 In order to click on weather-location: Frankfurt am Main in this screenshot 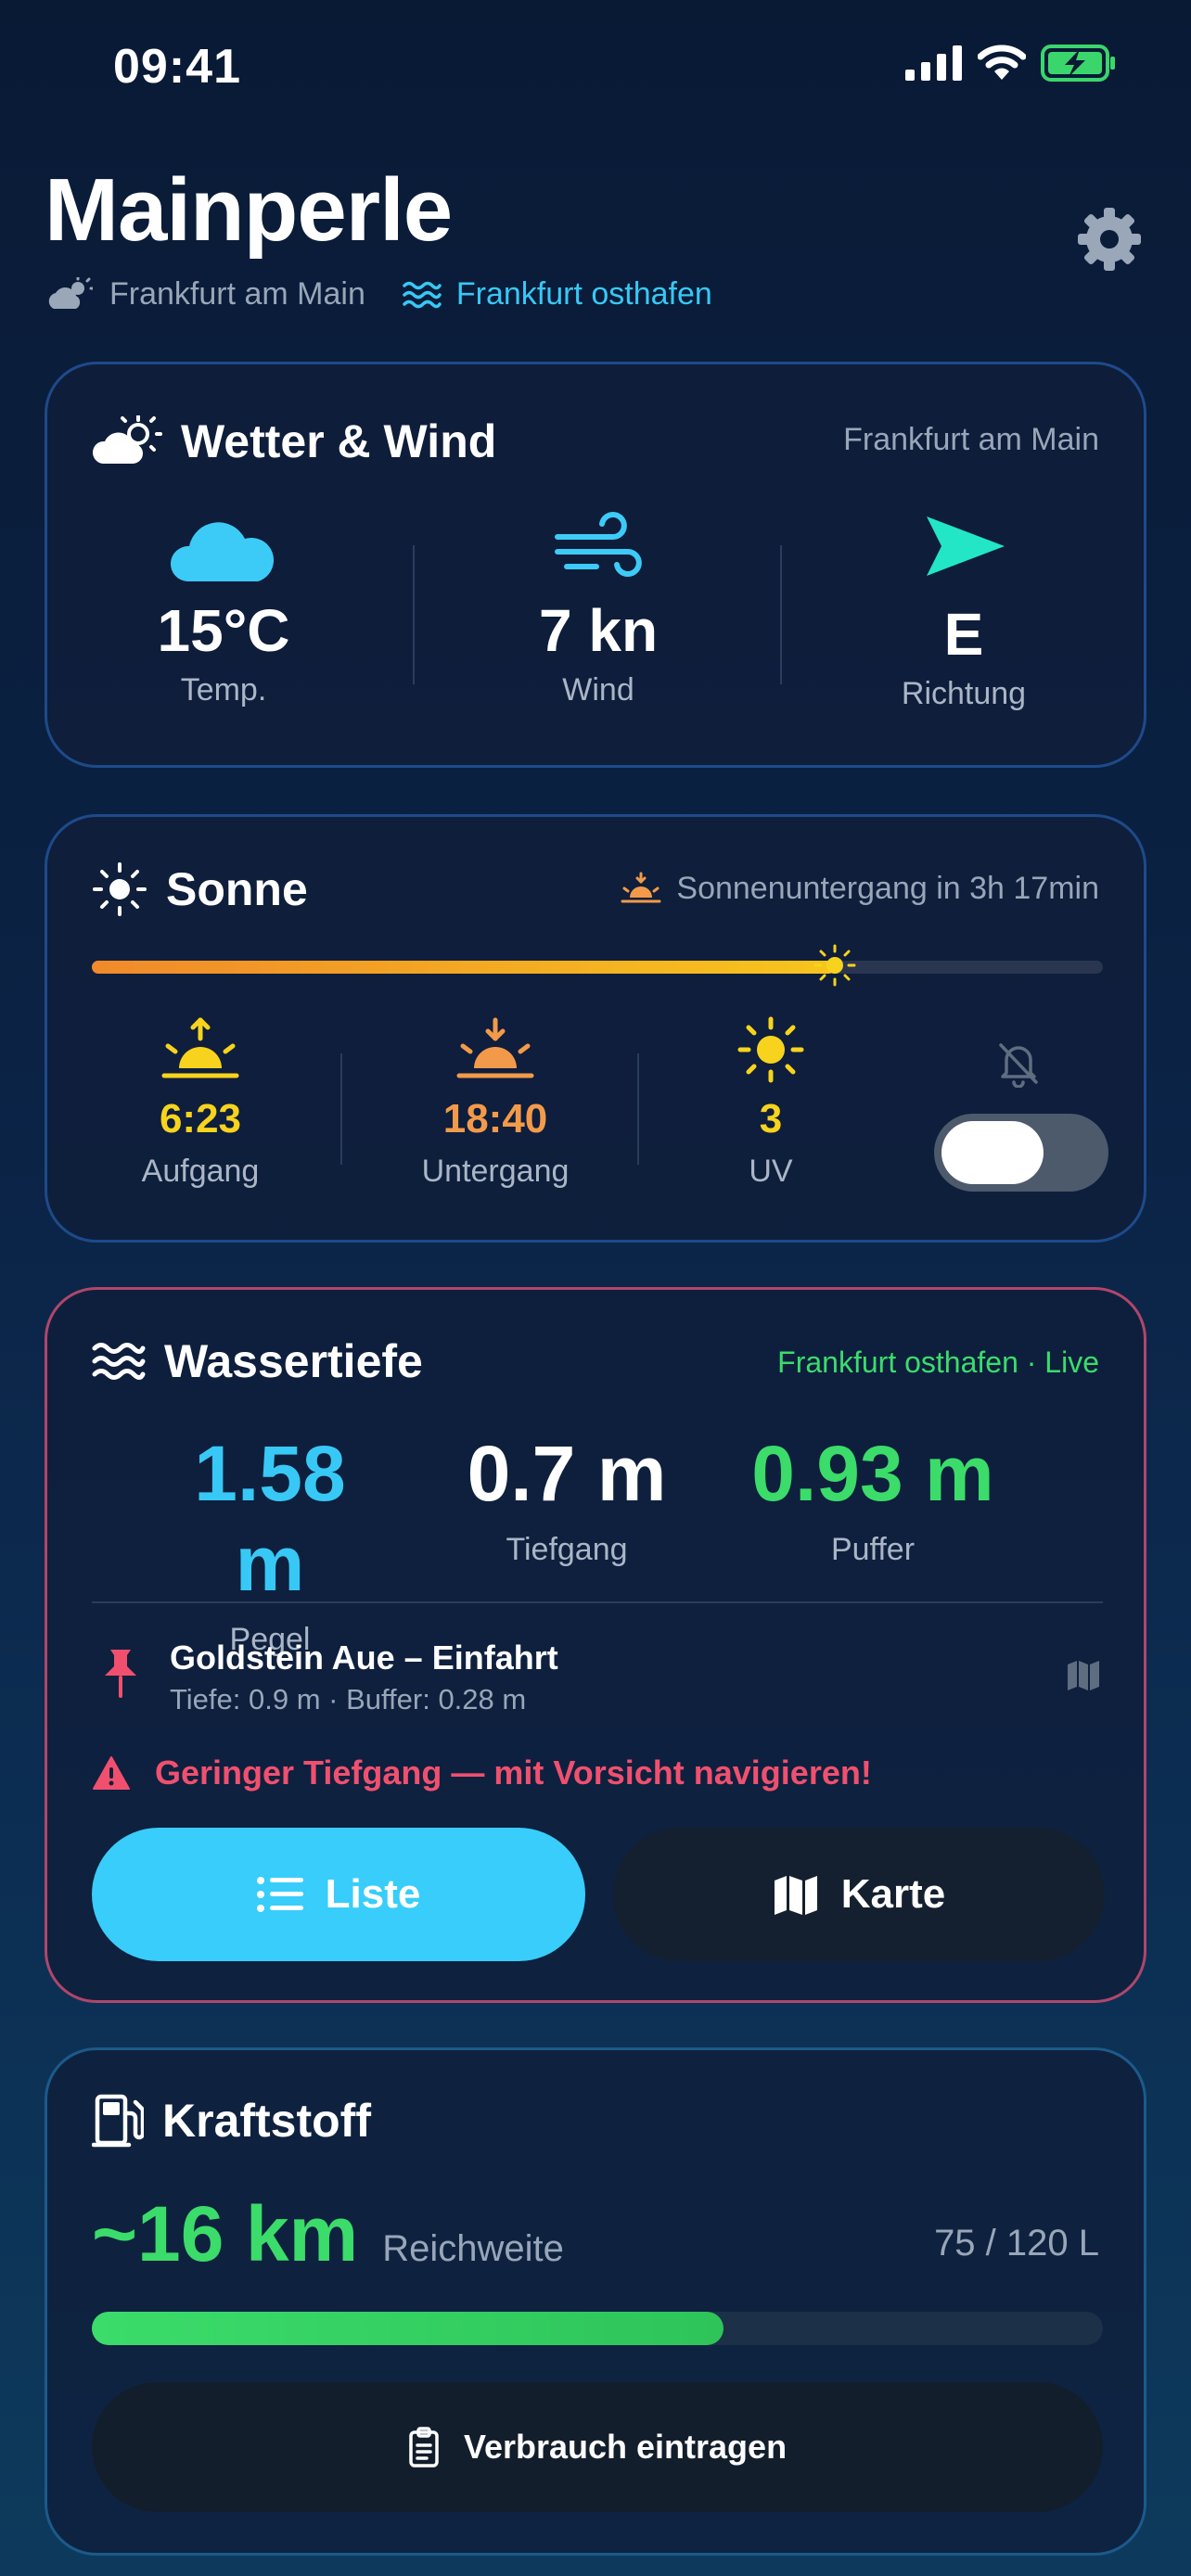, I will do `click(971, 440)`.